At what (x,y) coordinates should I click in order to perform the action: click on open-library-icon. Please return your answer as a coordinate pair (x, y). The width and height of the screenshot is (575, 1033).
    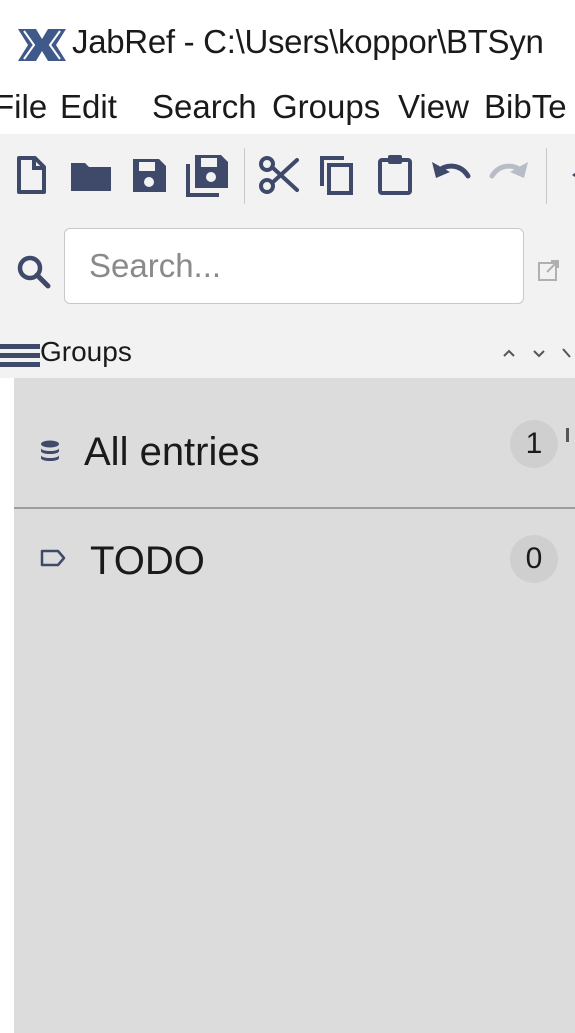
    Looking at the image, I should click on (91, 175).